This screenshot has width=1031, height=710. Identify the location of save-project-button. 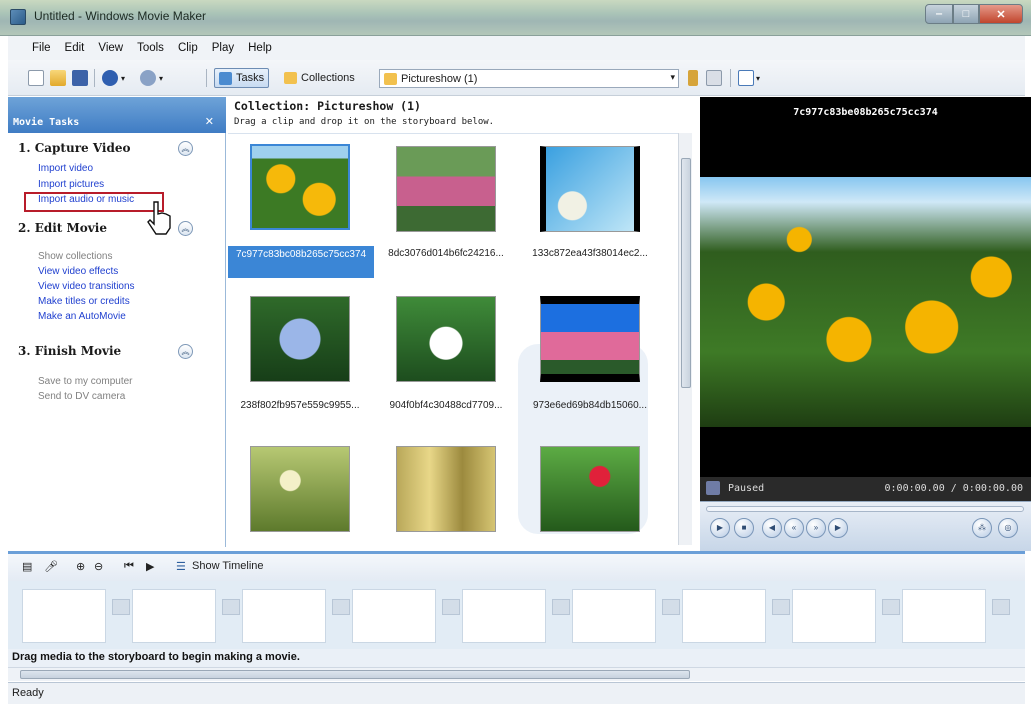
(80, 78).